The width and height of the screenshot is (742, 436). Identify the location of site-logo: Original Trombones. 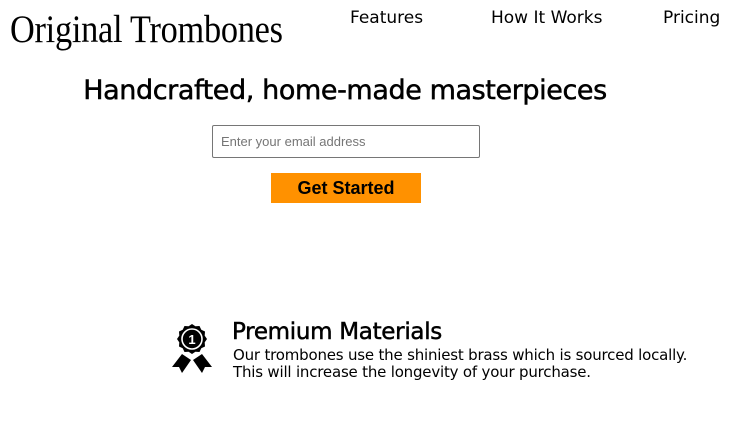
(146, 29).